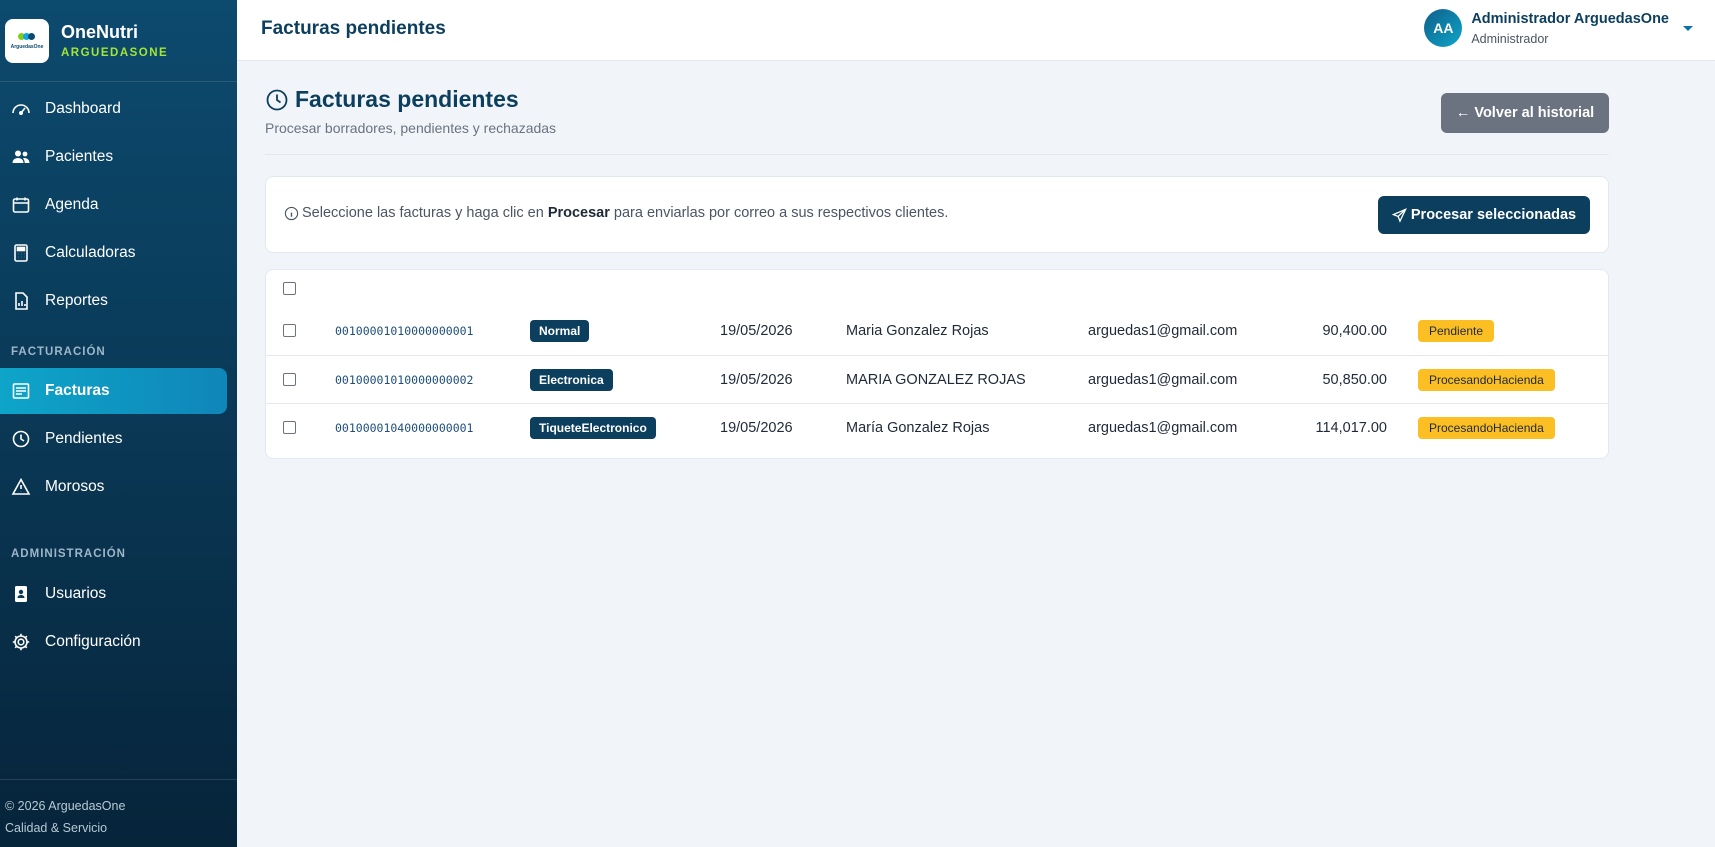 This screenshot has height=847, width=1715. What do you see at coordinates (84, 438) in the screenshot?
I see `sidebar-item-label: Pendientes` at bounding box center [84, 438].